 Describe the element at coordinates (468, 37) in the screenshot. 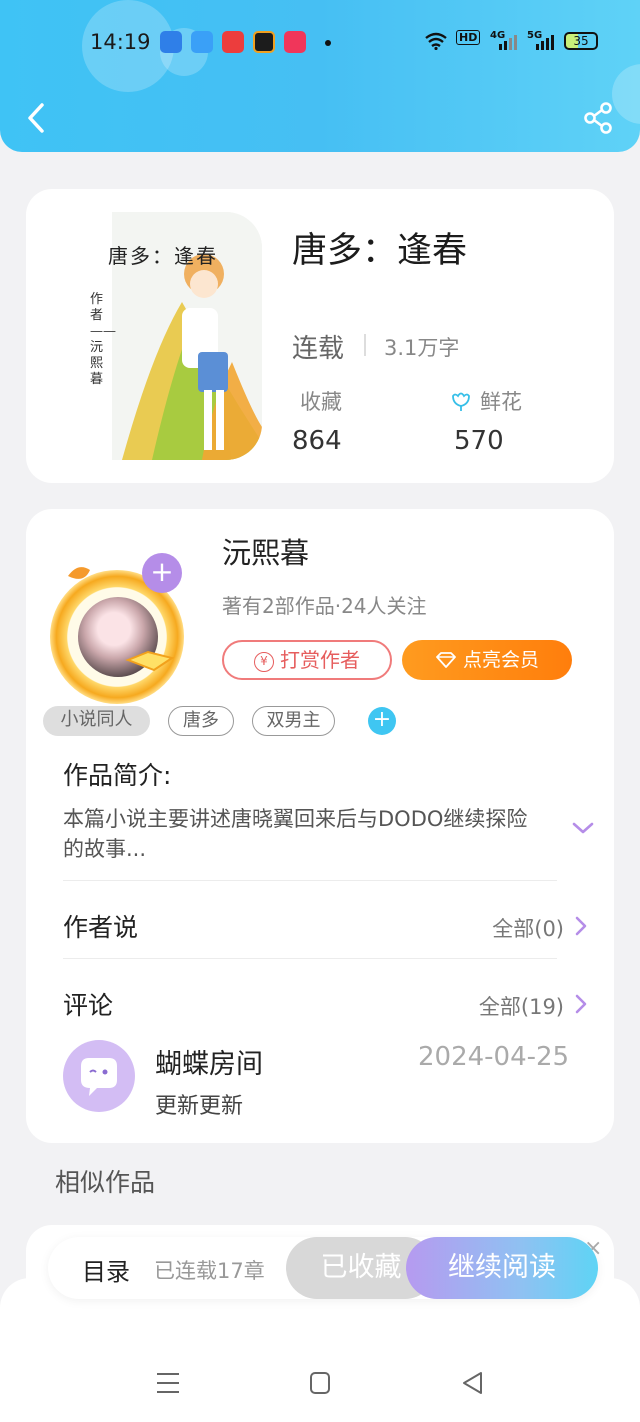

I see `hd-indicator: HD` at that location.